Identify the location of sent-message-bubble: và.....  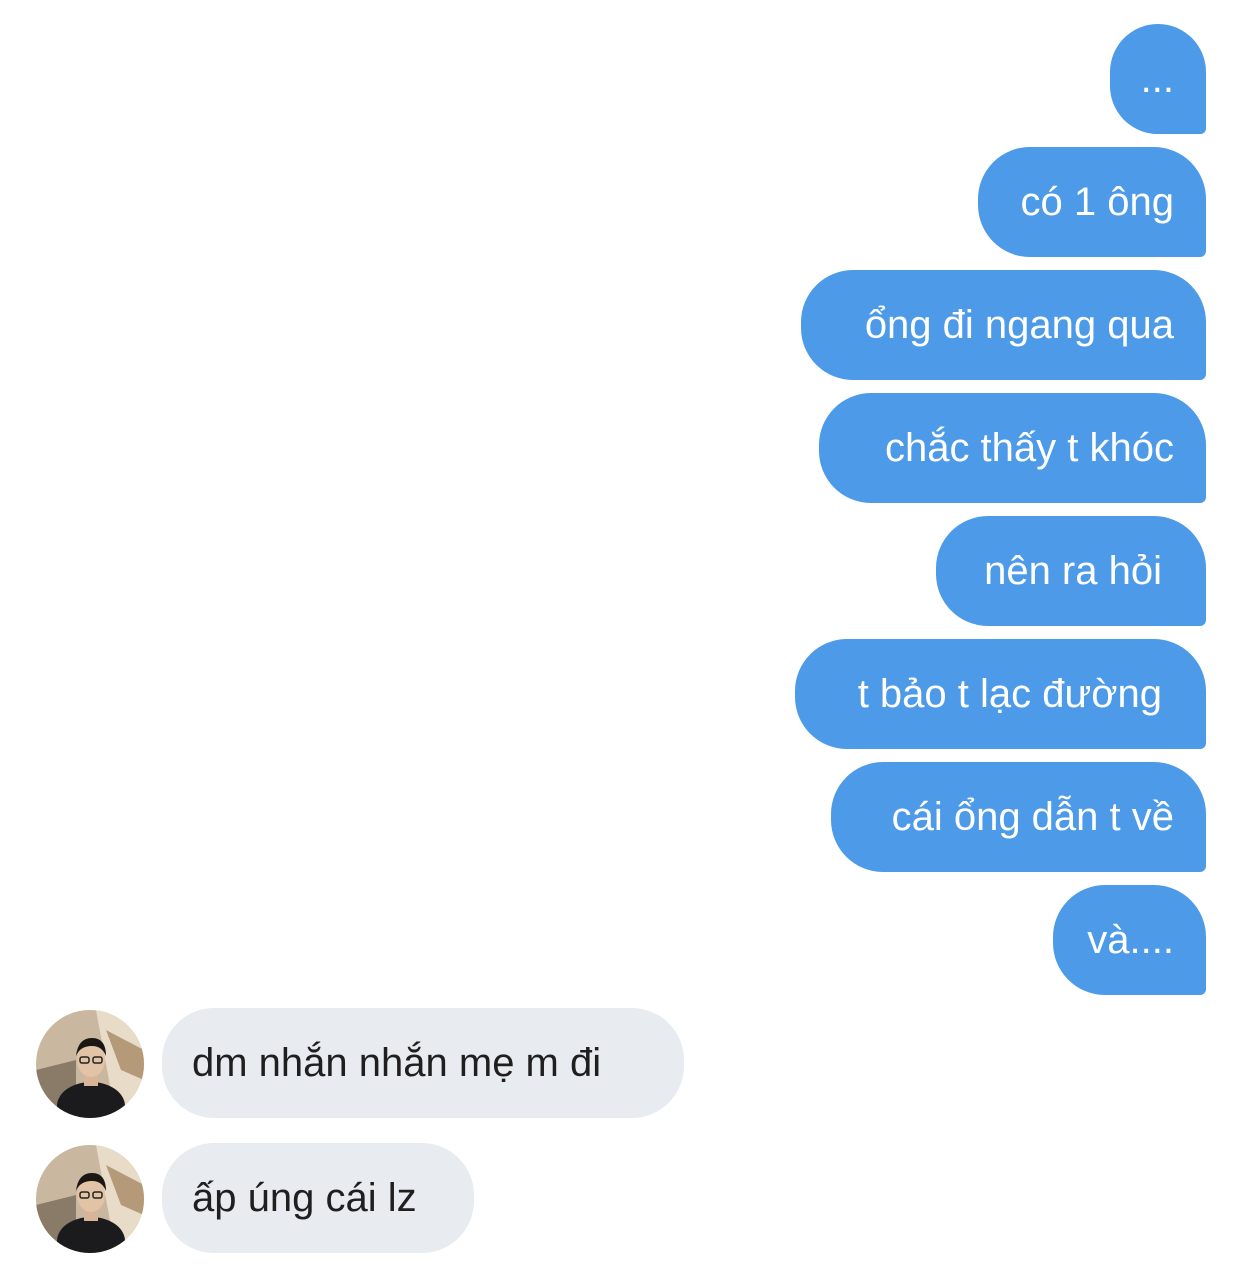
(1129, 940).